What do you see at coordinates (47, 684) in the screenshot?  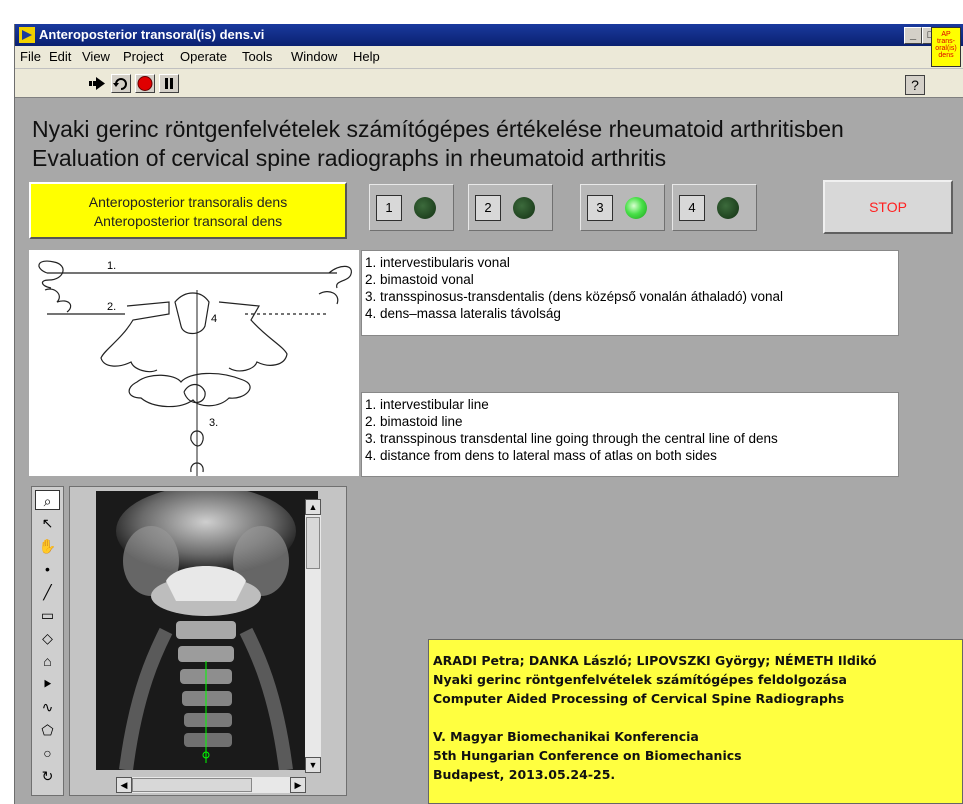 I see `polyline-icon: ⯈` at bounding box center [47, 684].